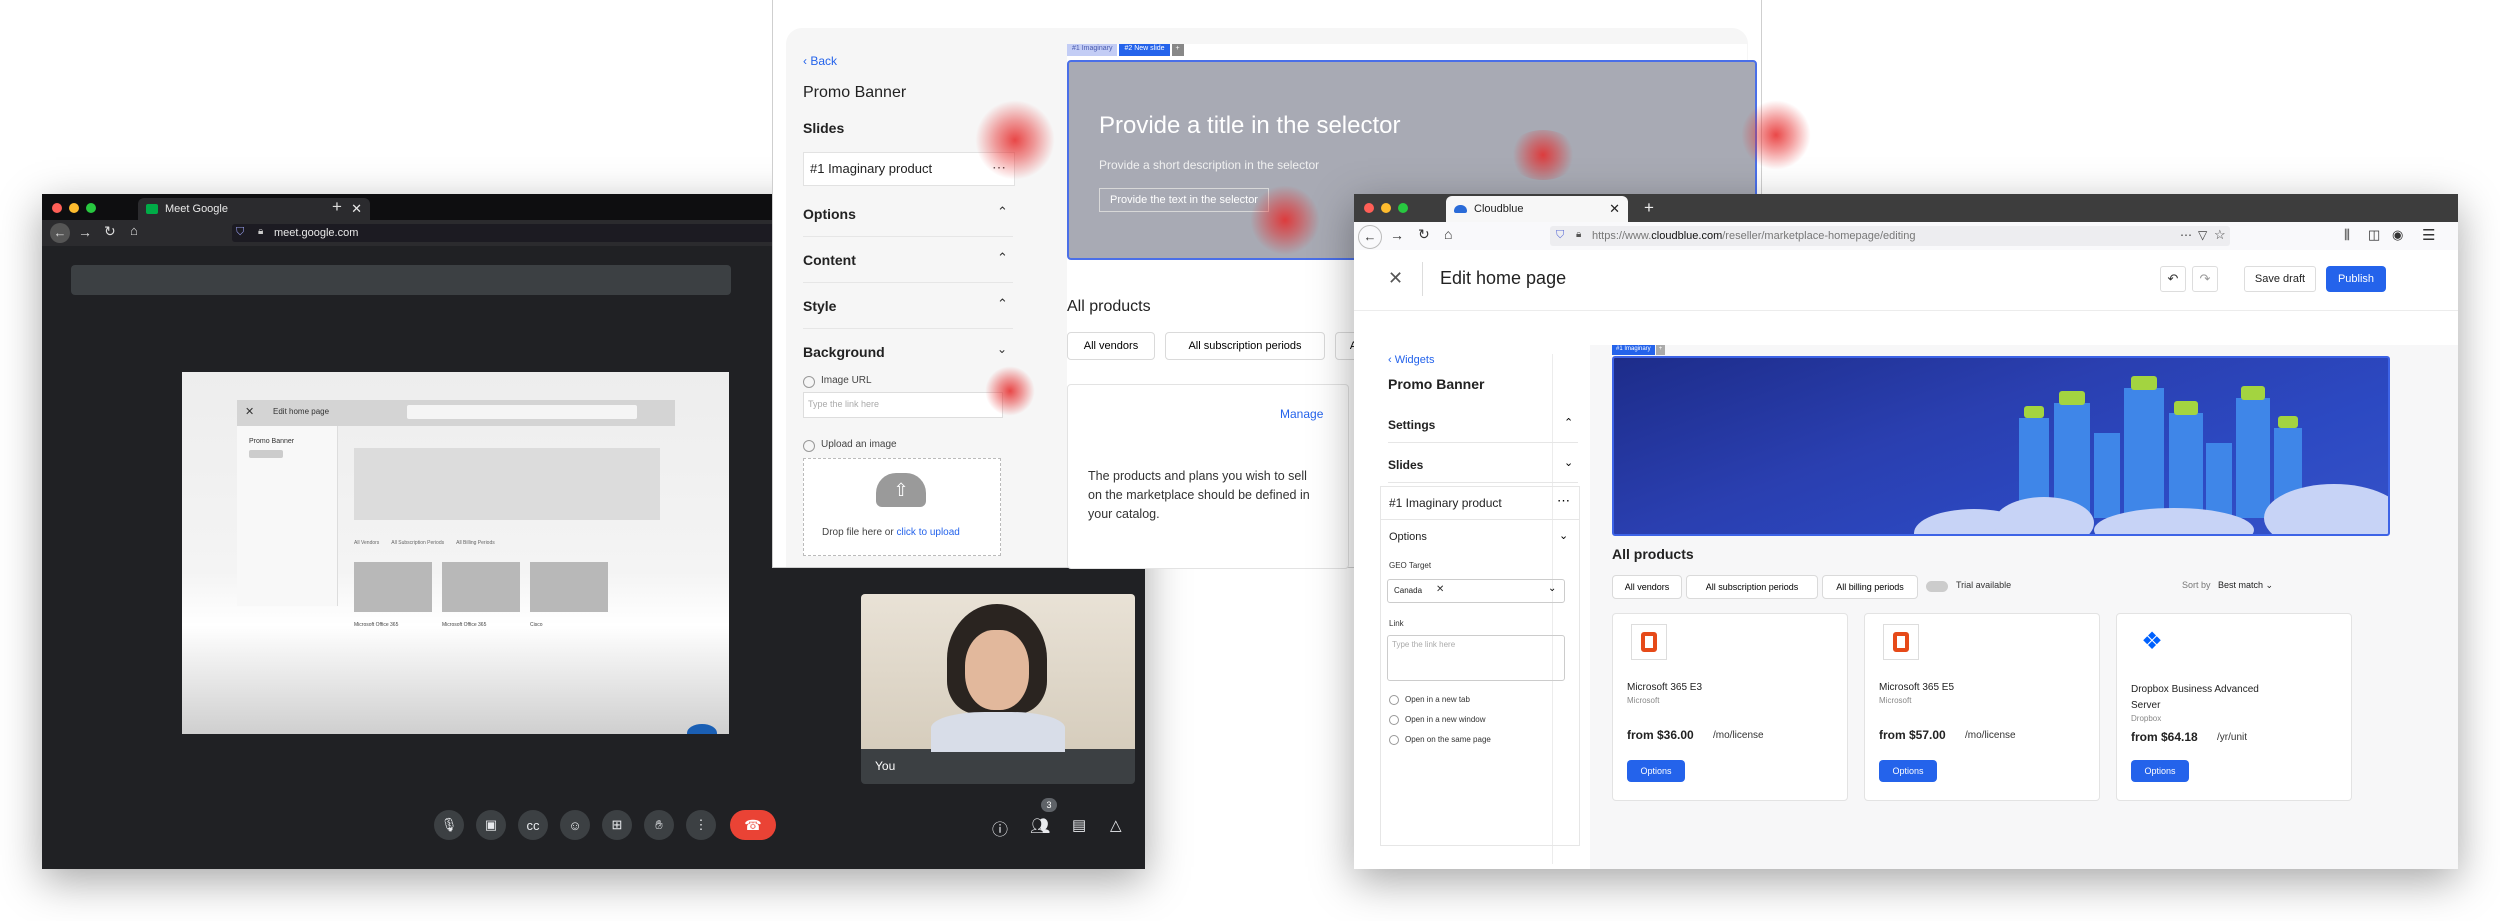 The width and height of the screenshot is (2500, 921). I want to click on geo-label: GEO Target, so click(1410, 565).